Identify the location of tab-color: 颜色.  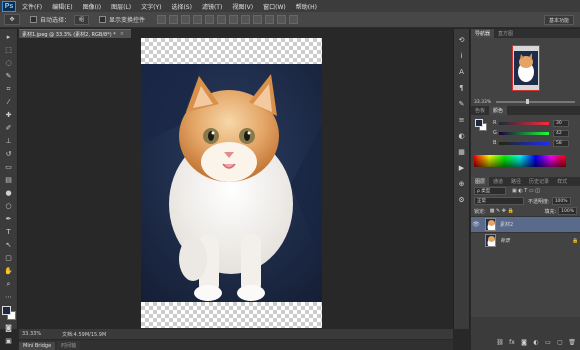
(498, 110).